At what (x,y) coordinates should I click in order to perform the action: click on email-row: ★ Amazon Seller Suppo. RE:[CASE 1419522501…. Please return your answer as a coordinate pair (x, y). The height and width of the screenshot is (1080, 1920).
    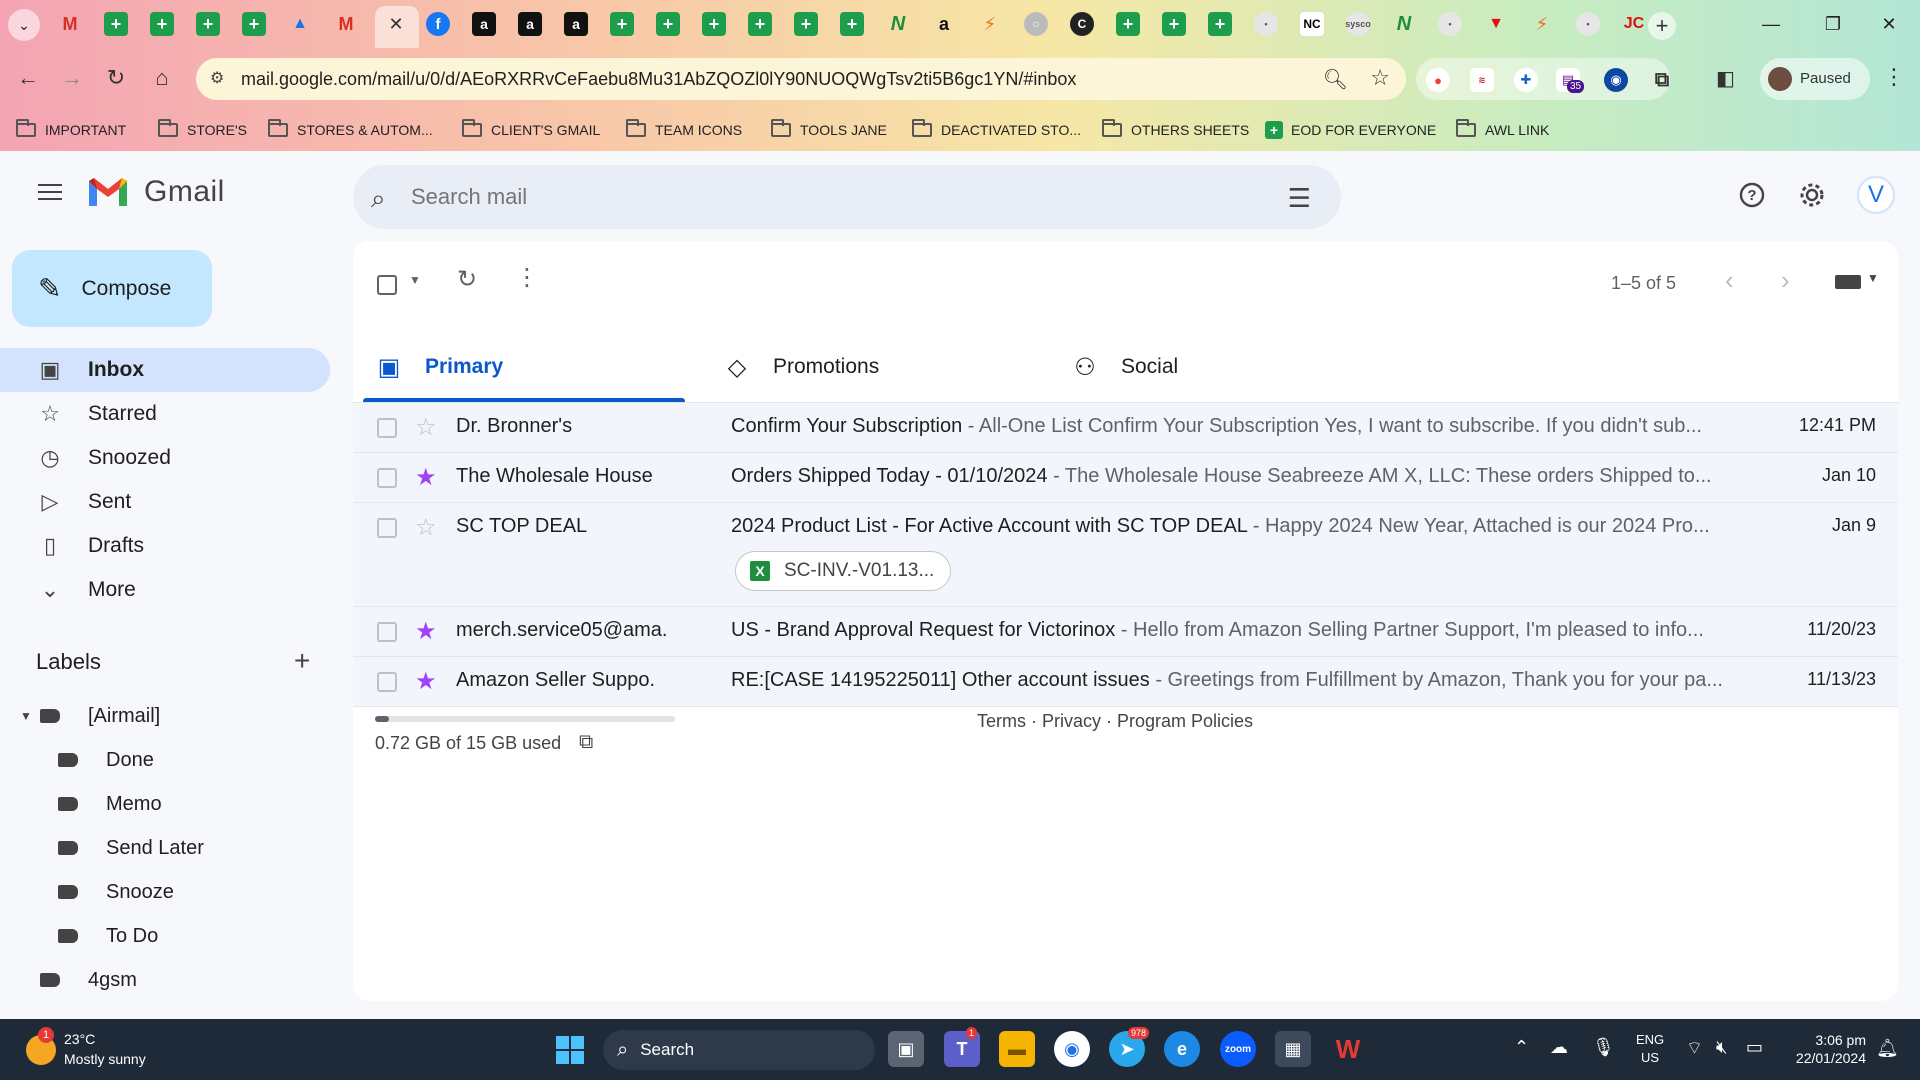
    Looking at the image, I should click on (1125, 682).